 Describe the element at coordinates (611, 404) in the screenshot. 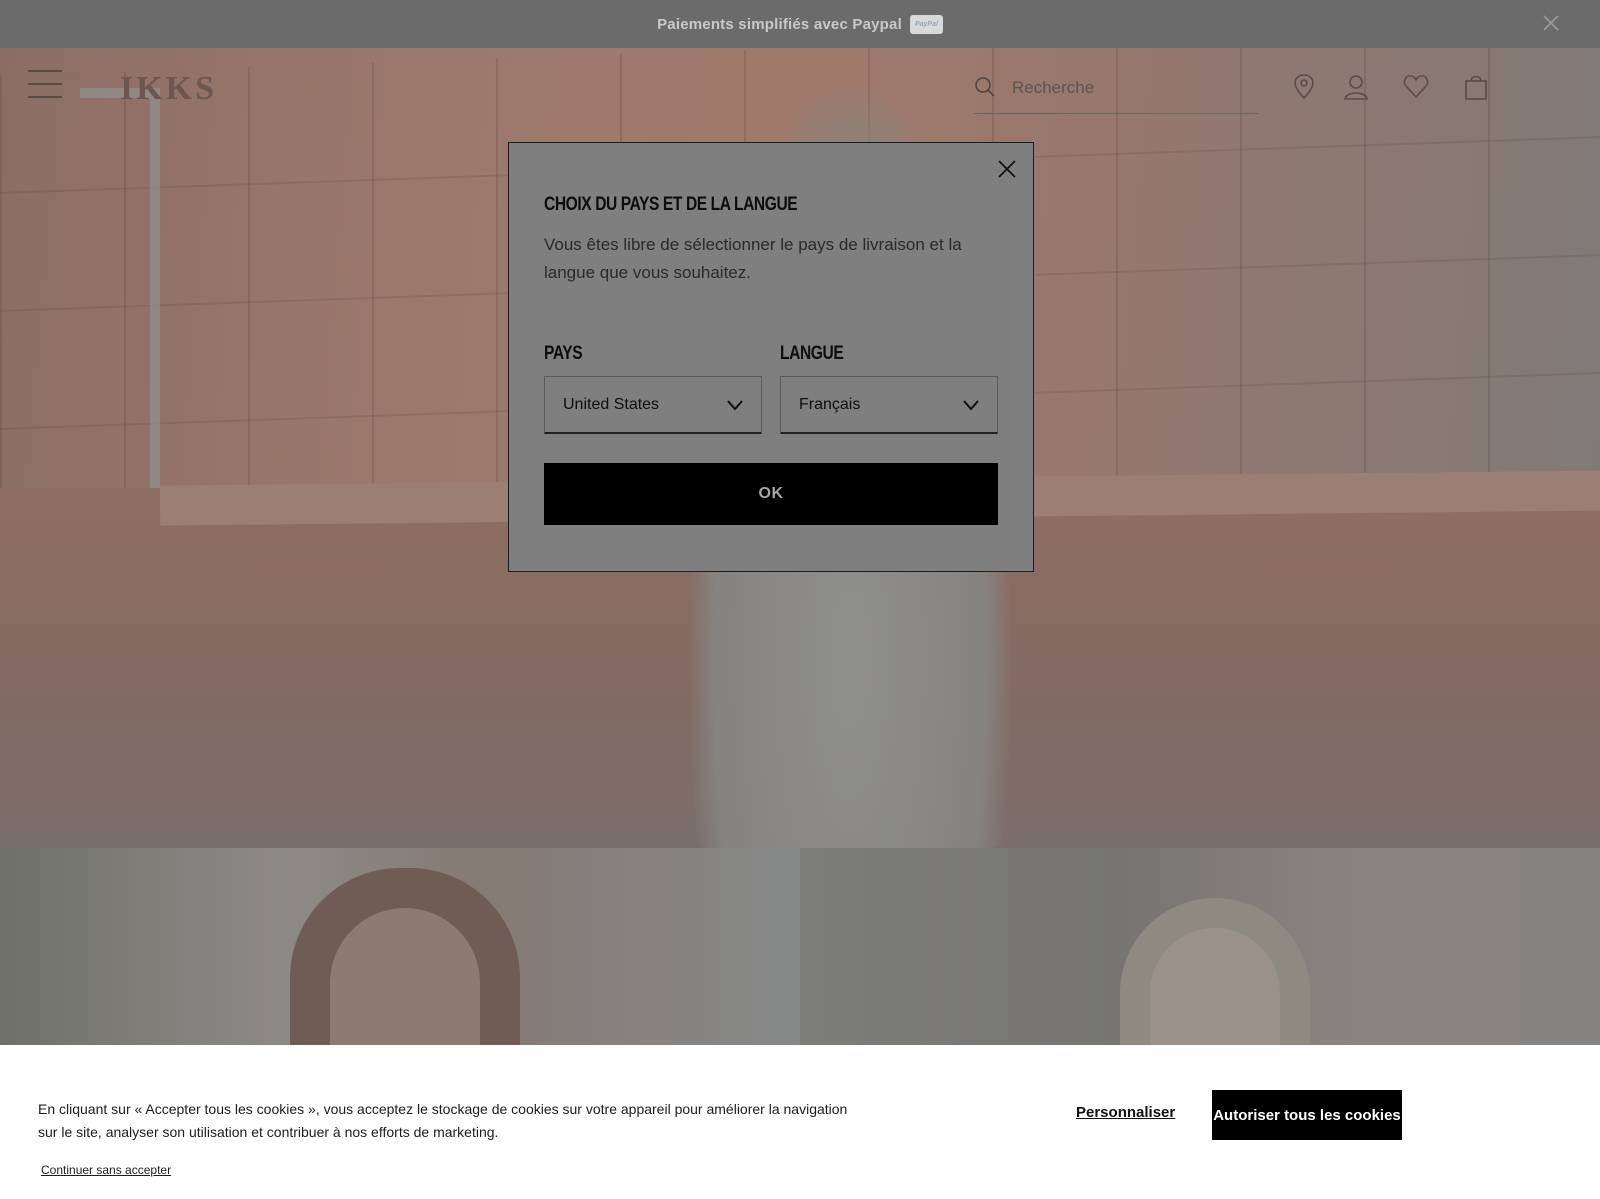

I see `country-value: United States` at that location.